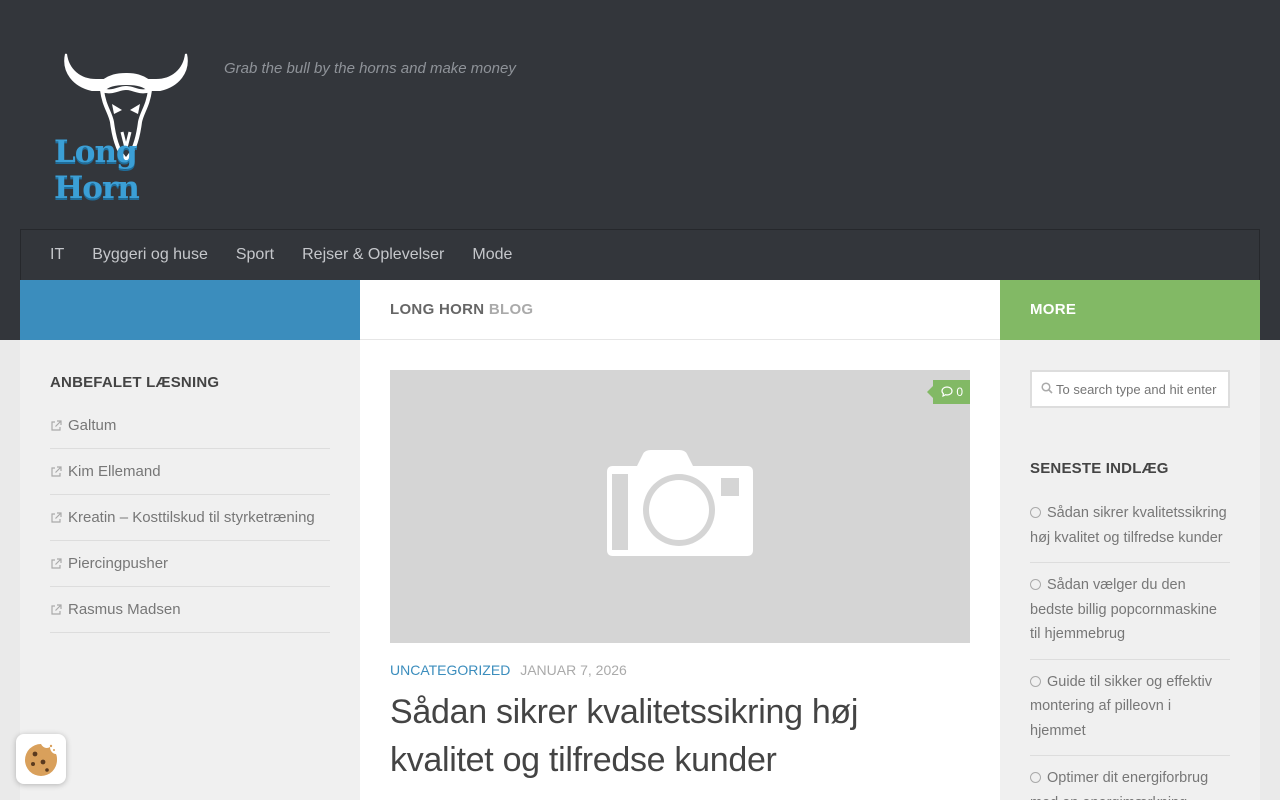 Image resolution: width=1280 pixels, height=800 pixels. Describe the element at coordinates (190, 426) in the screenshot. I see `recommended-link: Galtum` at that location.